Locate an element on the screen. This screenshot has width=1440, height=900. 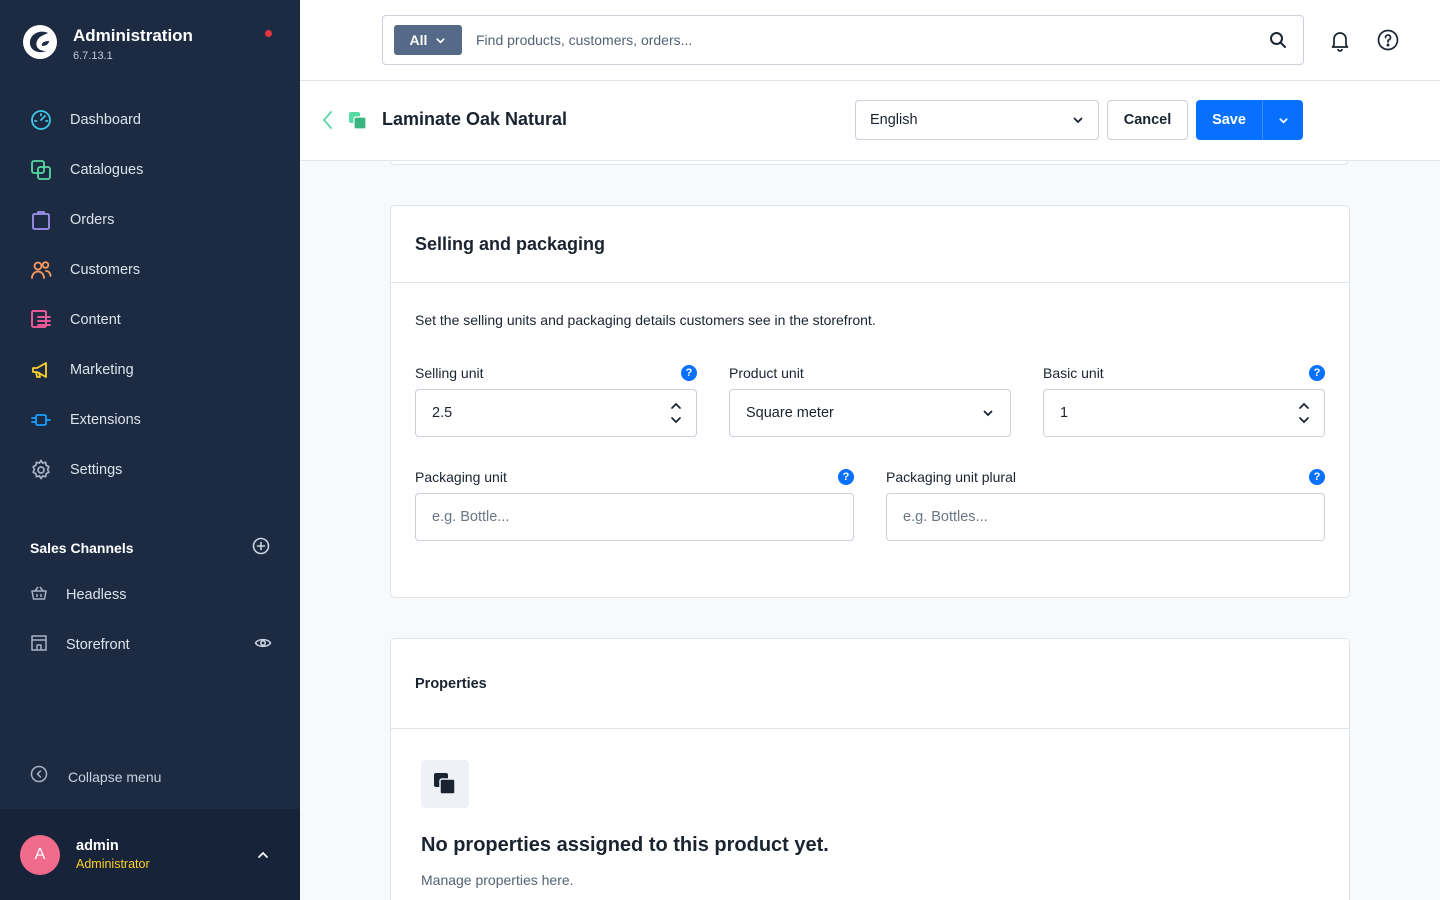
sidebar-item-content: Content is located at coordinates (150, 320).